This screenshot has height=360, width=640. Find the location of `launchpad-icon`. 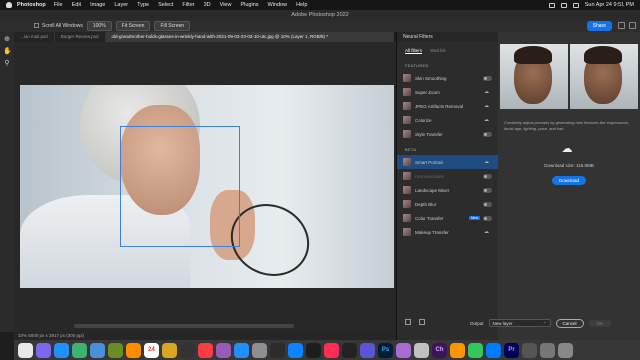

launchpad-icon is located at coordinates (43, 350).